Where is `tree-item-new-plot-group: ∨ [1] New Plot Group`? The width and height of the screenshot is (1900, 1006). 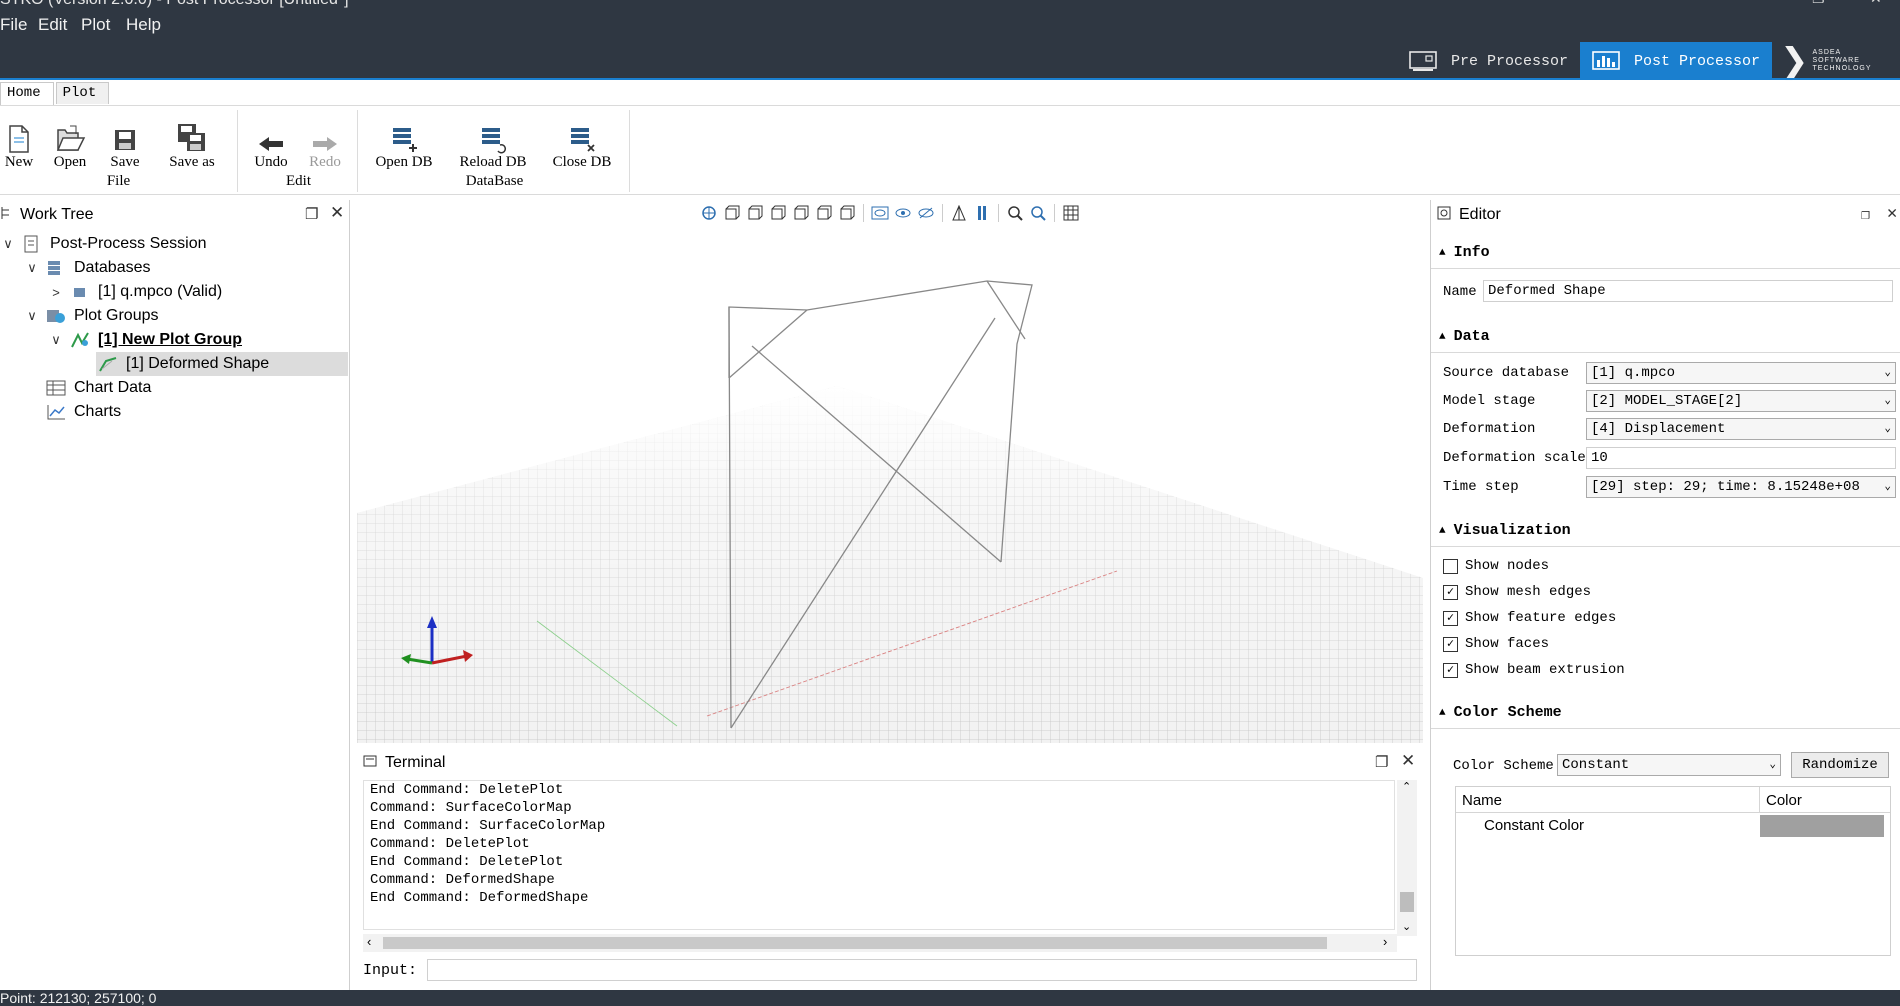
tree-item-new-plot-group: ∨ [1] New Plot Group is located at coordinates (145, 340).